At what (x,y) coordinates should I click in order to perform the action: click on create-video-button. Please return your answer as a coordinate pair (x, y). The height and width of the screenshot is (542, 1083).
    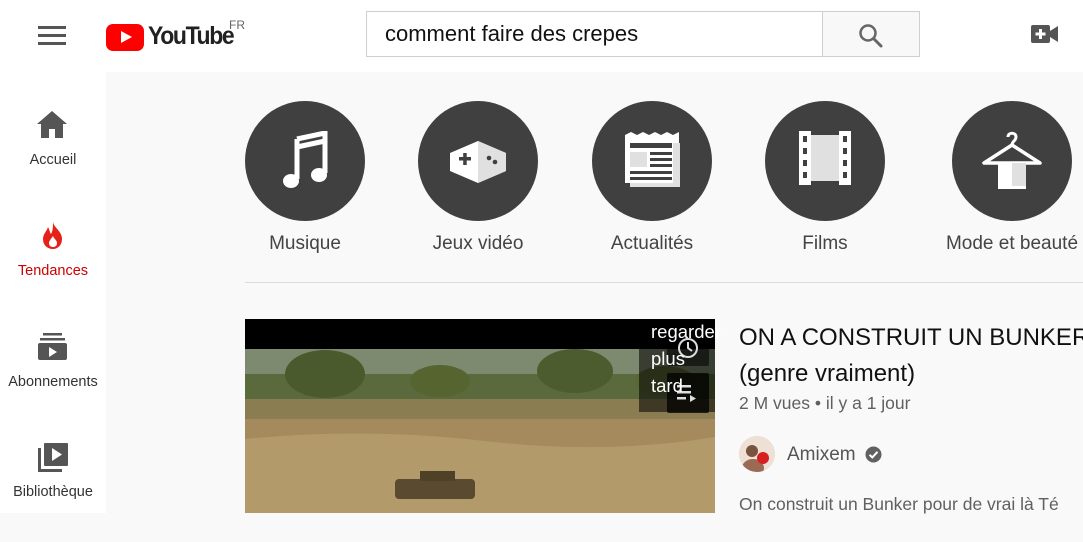
    Looking at the image, I should click on (1046, 36).